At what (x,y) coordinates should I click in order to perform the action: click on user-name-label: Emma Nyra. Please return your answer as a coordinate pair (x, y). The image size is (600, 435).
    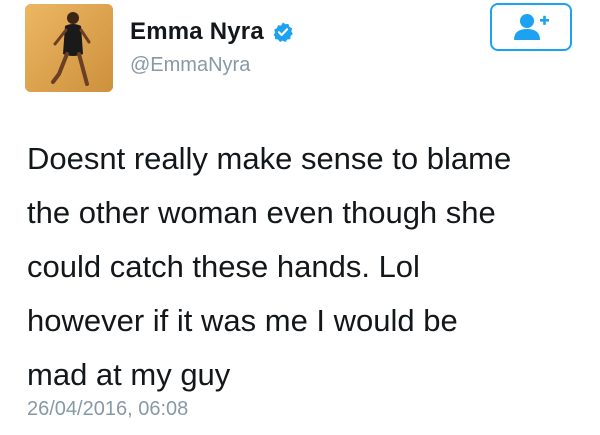
    Looking at the image, I should click on (197, 31).